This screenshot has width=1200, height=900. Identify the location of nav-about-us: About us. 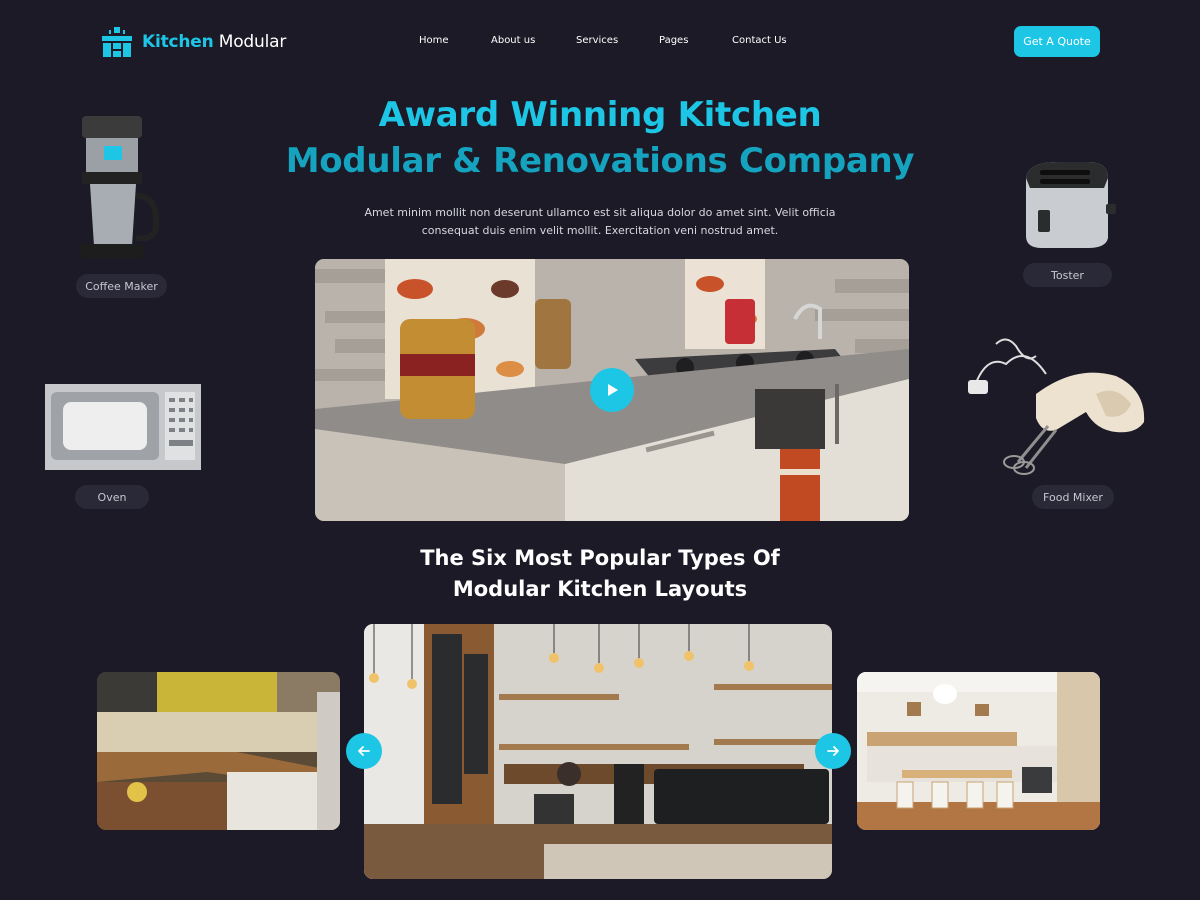
(513, 40).